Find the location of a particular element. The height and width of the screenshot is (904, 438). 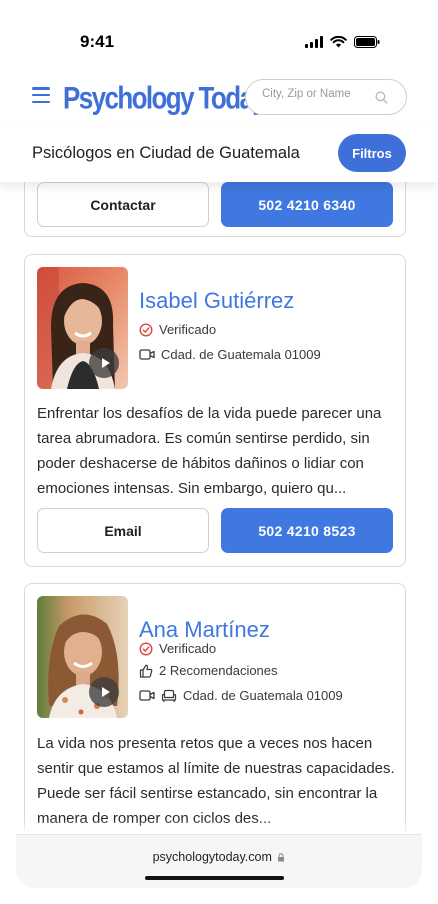

in-person-session-icon is located at coordinates (169, 695).